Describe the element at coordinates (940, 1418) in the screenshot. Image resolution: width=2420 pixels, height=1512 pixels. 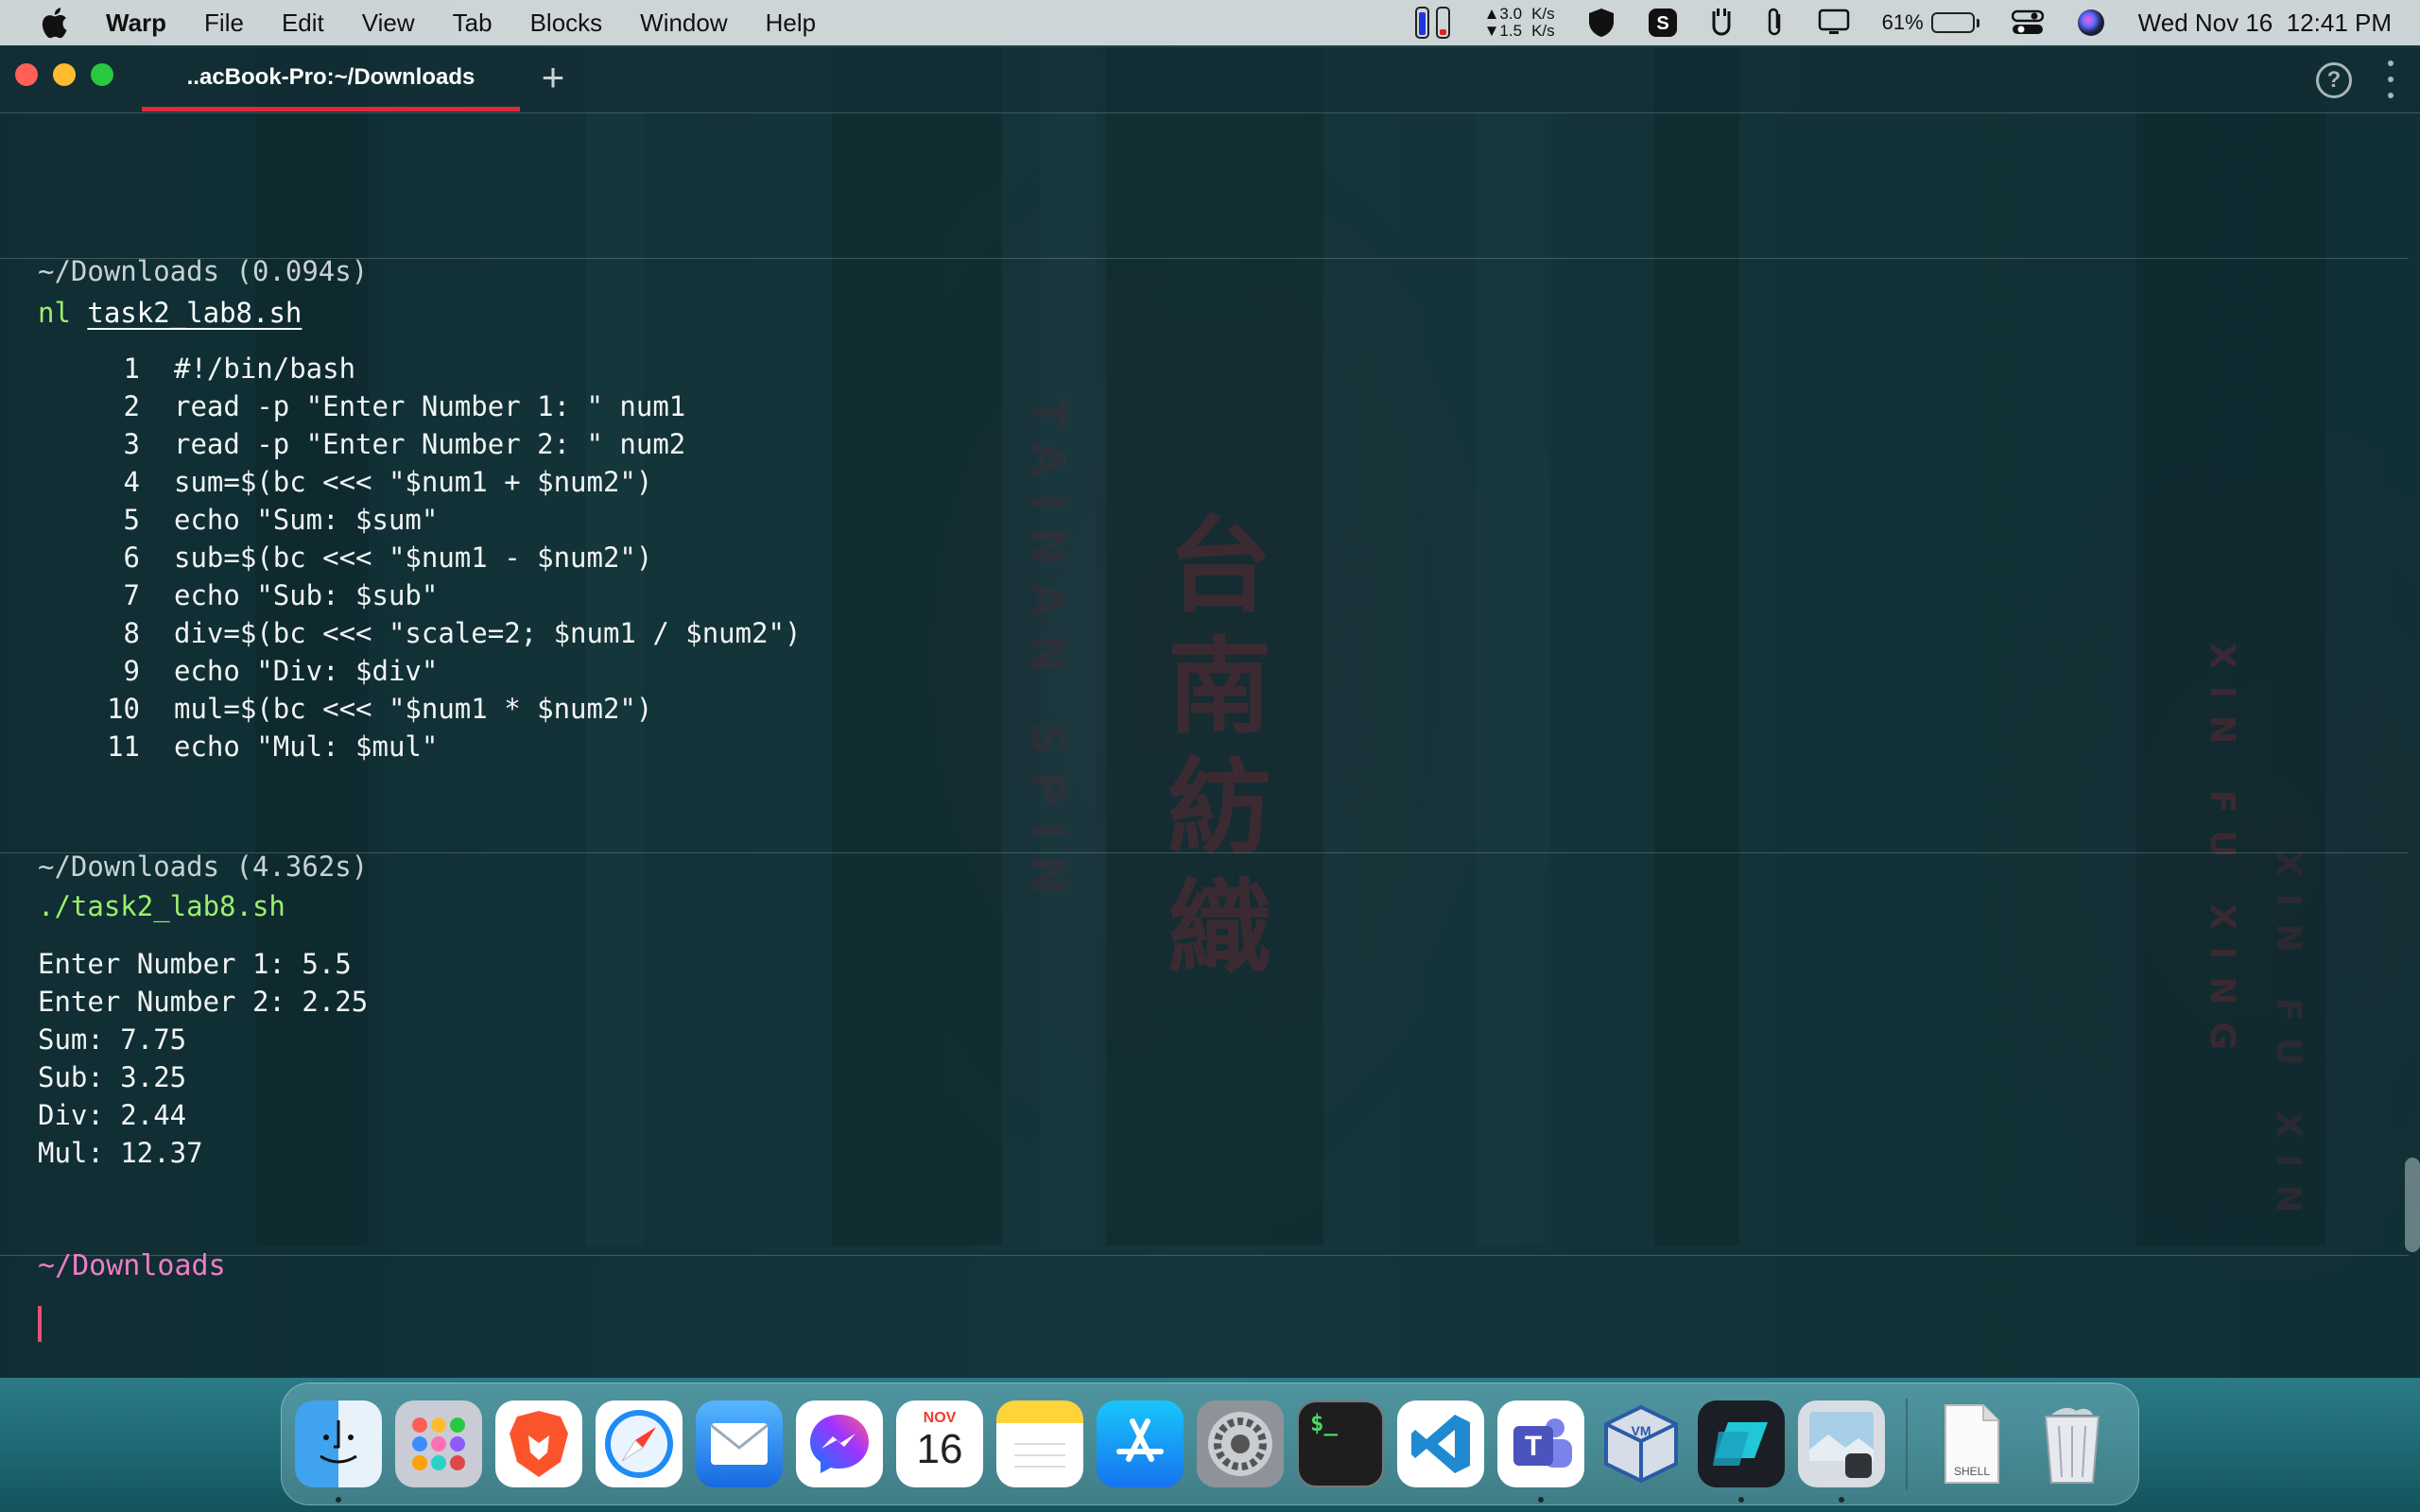
I see `calendar-month: NOV` at that location.